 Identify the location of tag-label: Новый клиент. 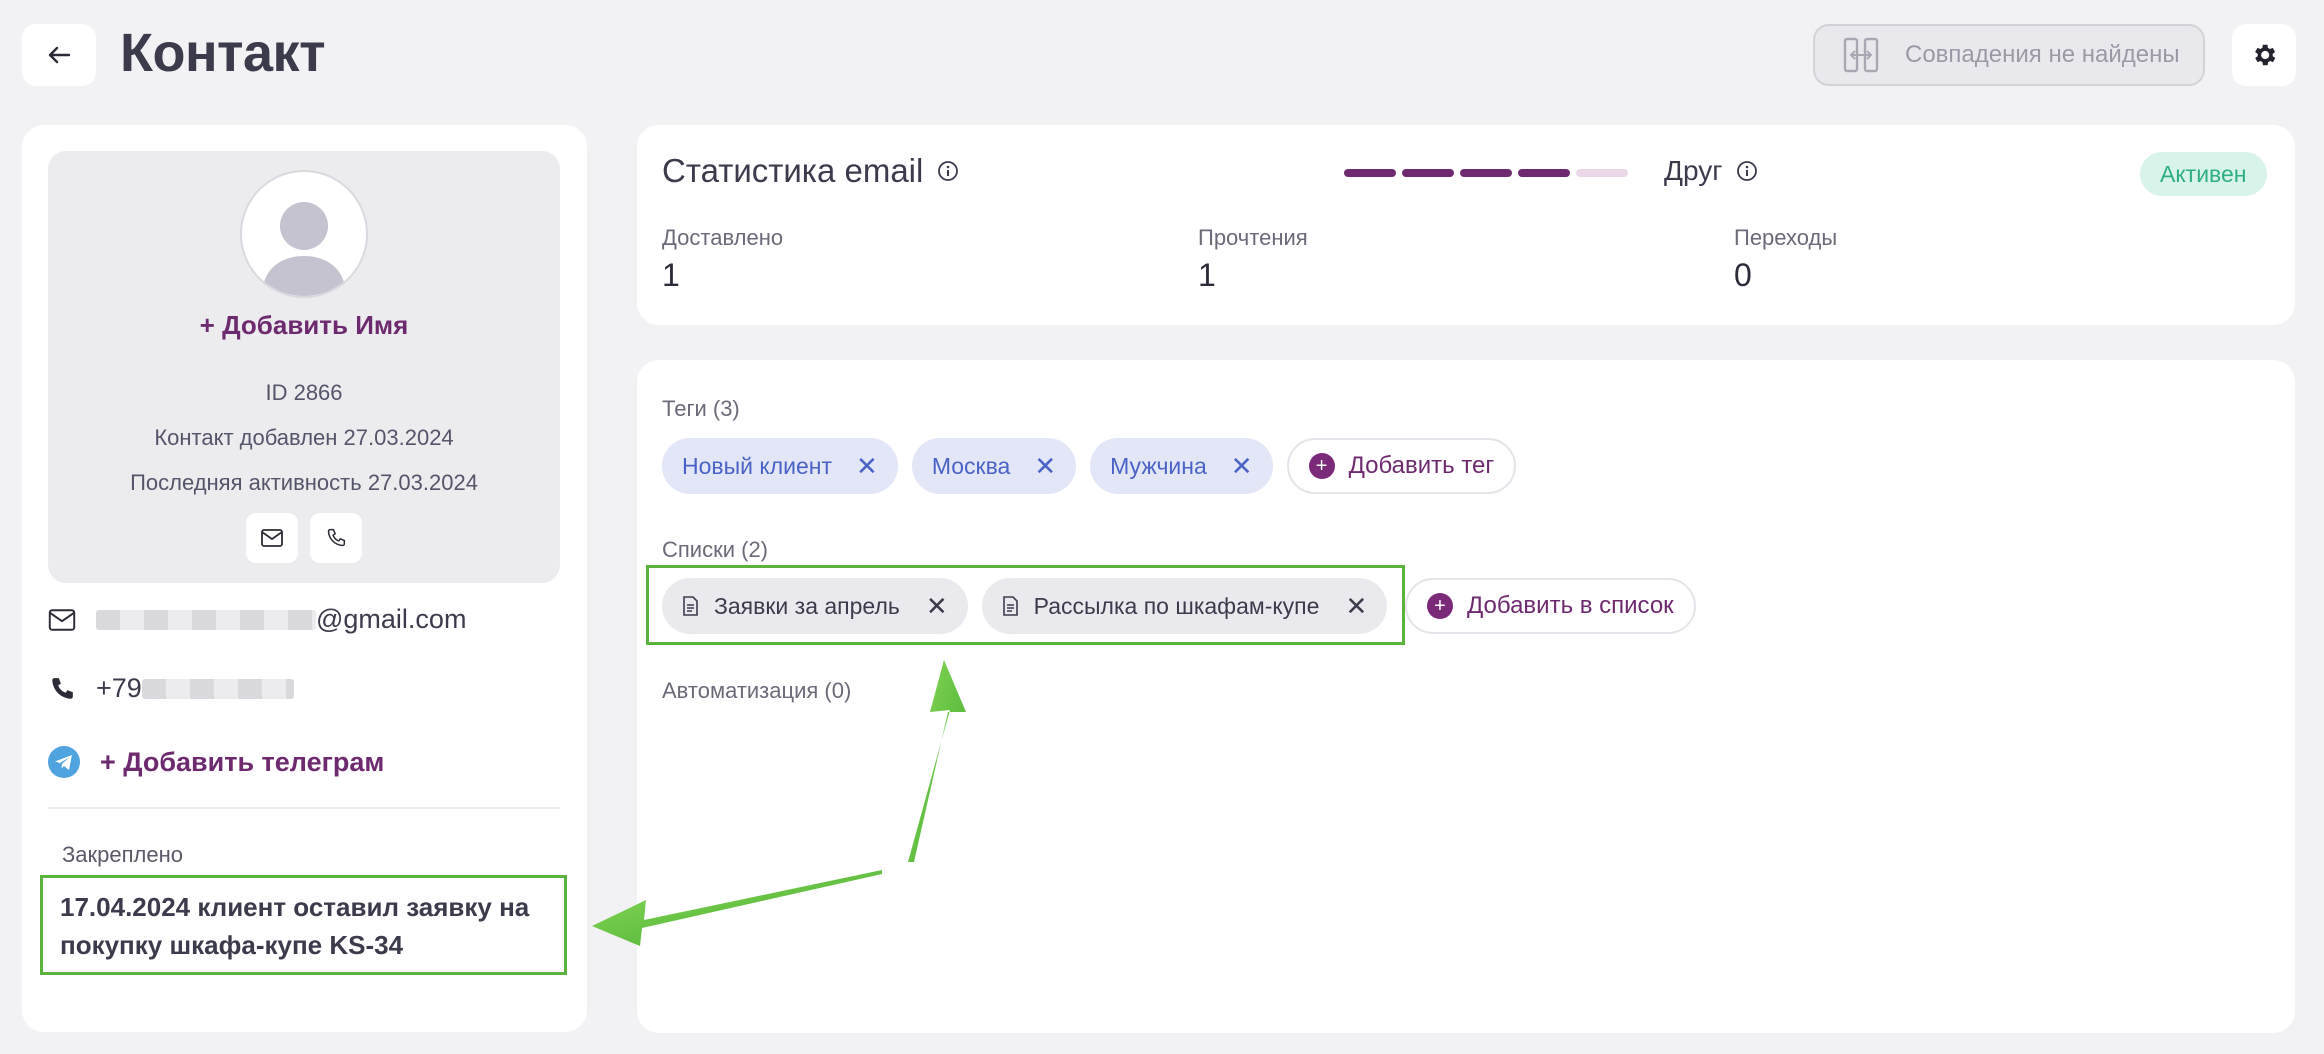
(757, 465).